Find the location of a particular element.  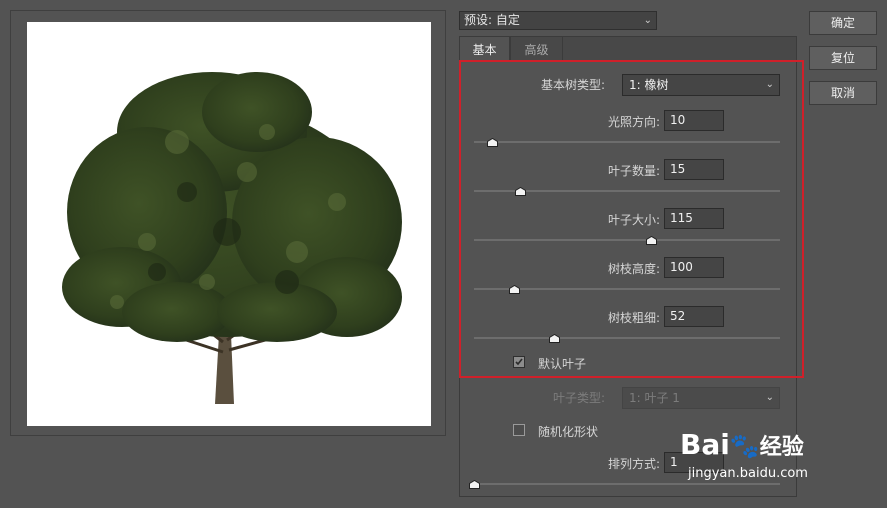

randomize-shape-checkbox is located at coordinates (519, 430).